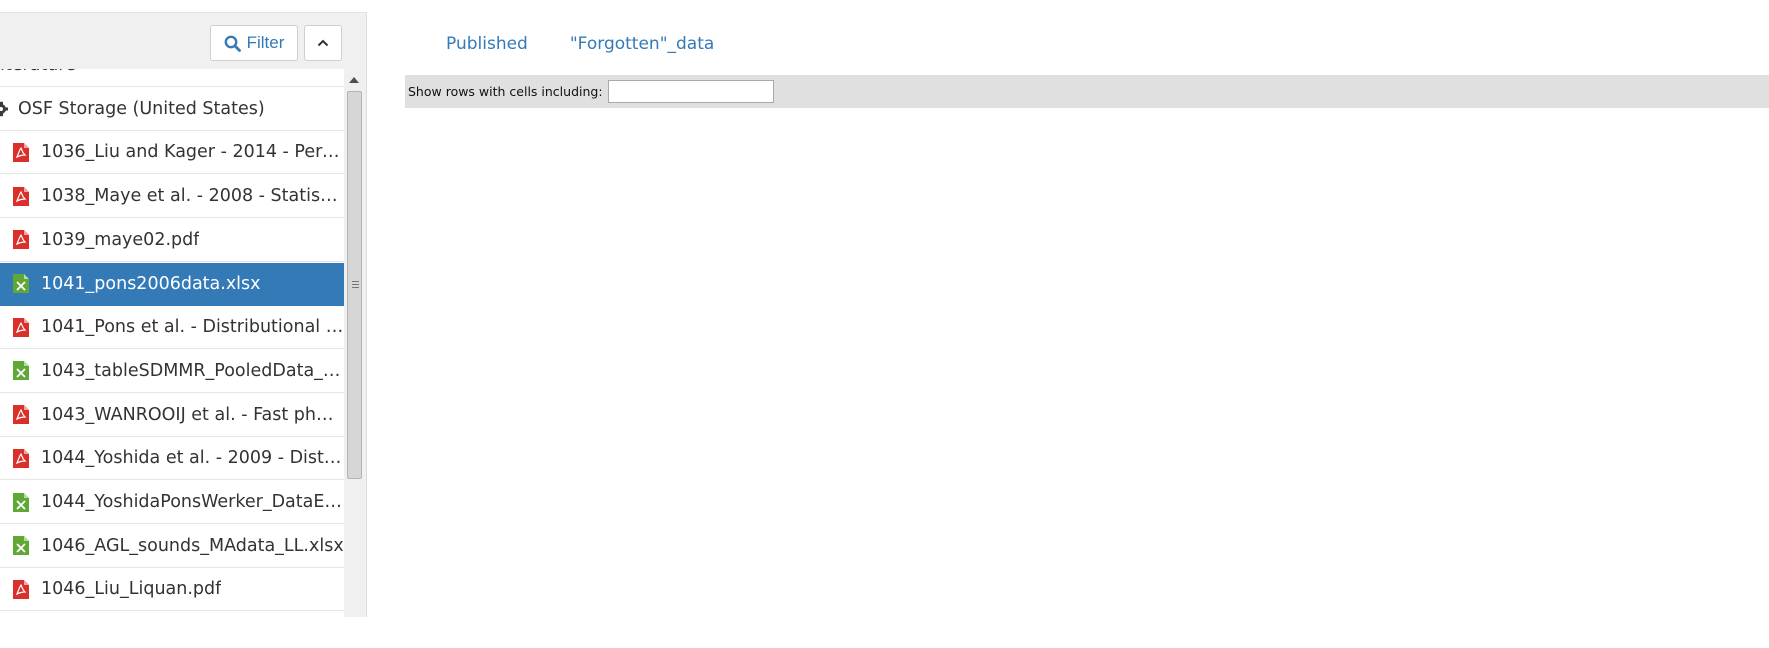 The height and width of the screenshot is (648, 1769). I want to click on file-row: 1039_maye02.pdf, so click(172, 240).